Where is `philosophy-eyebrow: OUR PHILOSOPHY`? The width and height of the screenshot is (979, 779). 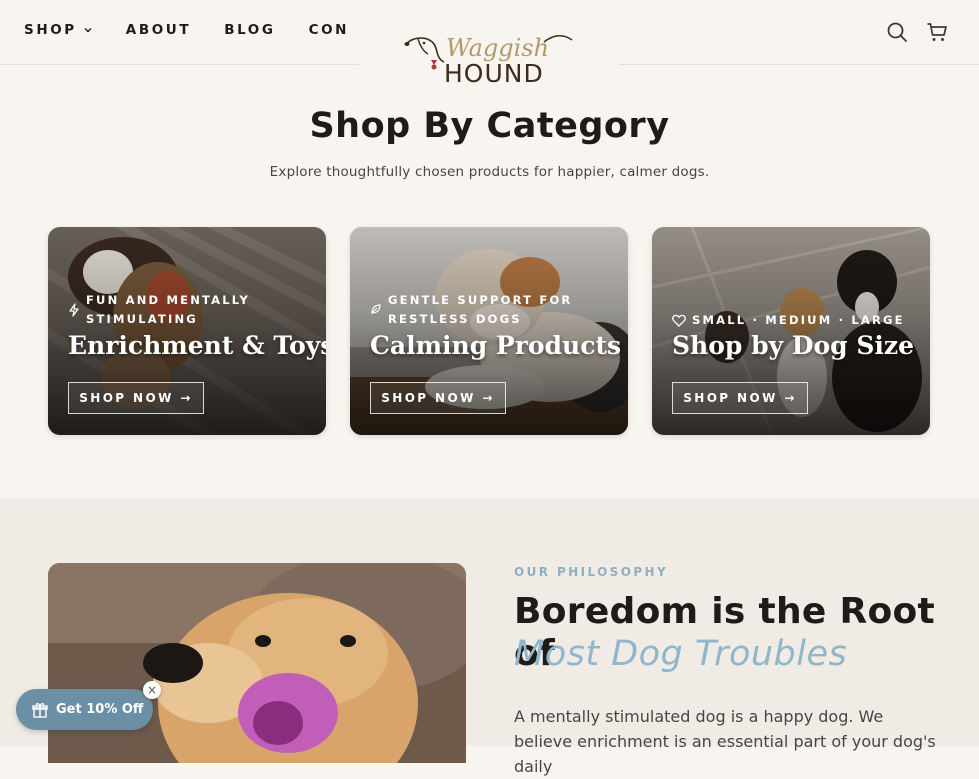
philosophy-eyebrow: OUR PHILOSOPHY is located at coordinates (591, 572).